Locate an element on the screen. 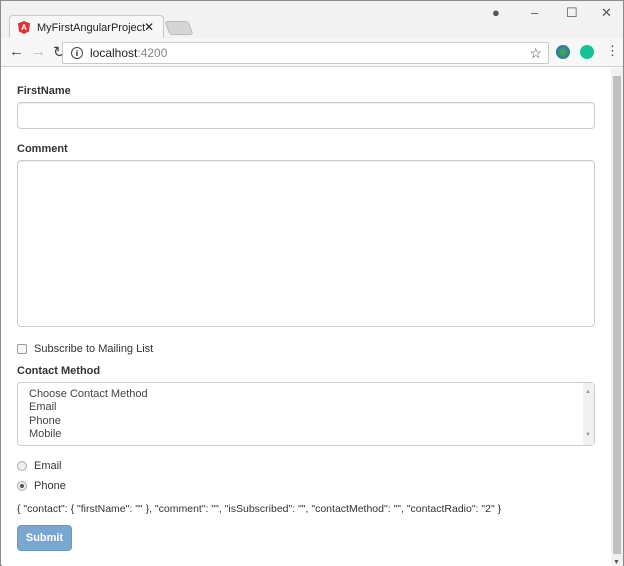  extension-icon is located at coordinates (563, 52).